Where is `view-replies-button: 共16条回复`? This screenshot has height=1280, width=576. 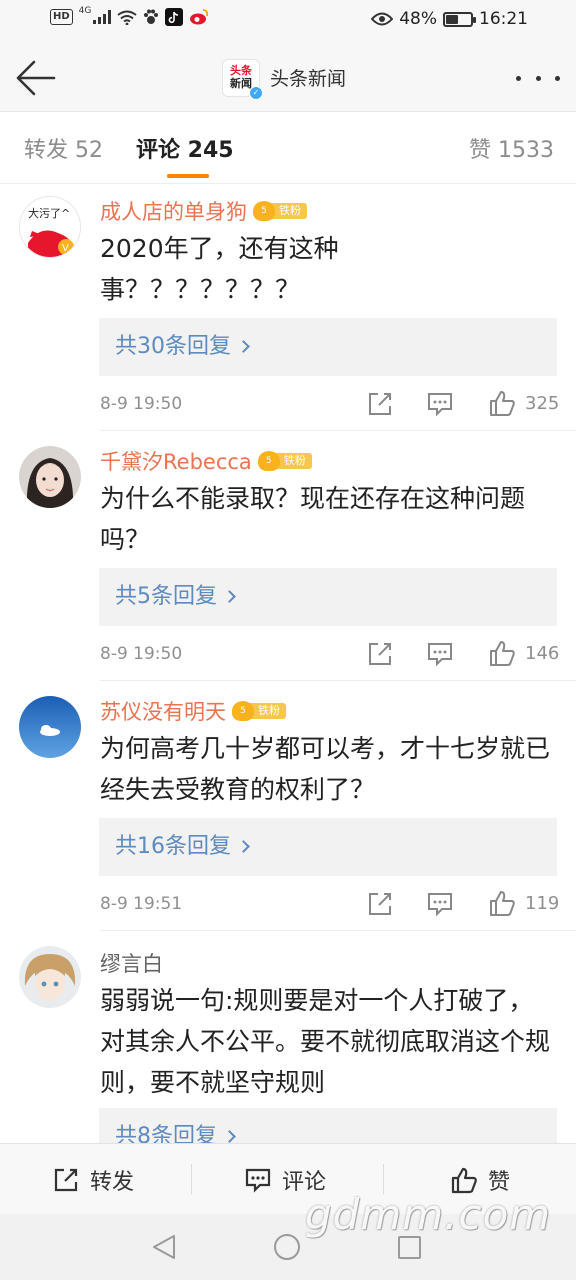 view-replies-button: 共16条回复 is located at coordinates (328, 847).